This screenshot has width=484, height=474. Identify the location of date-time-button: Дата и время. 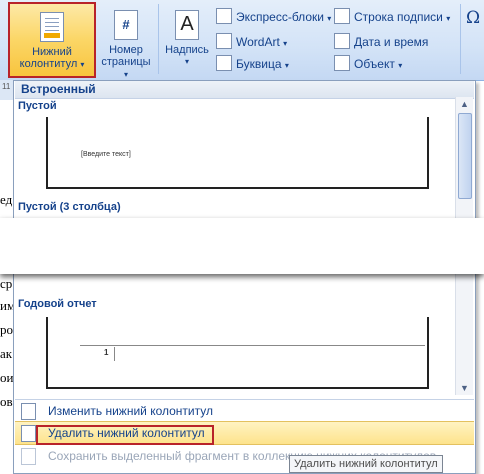
(381, 42).